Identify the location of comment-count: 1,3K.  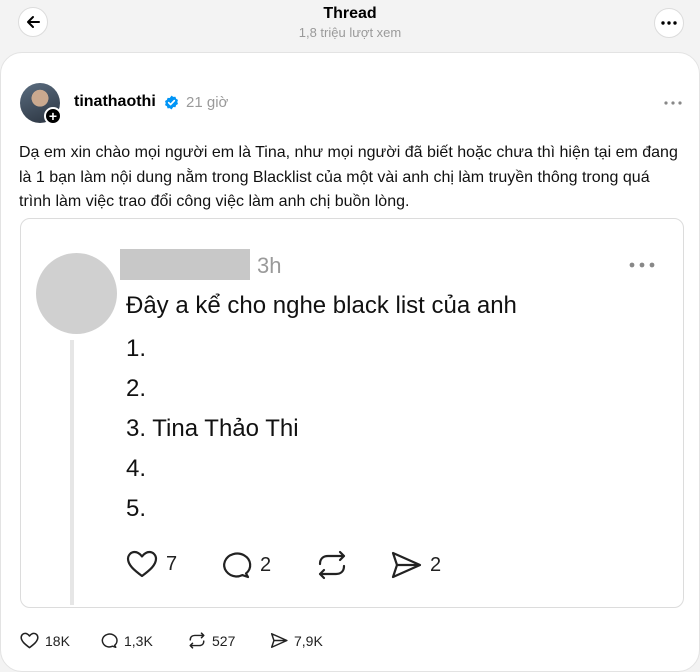
(138, 640).